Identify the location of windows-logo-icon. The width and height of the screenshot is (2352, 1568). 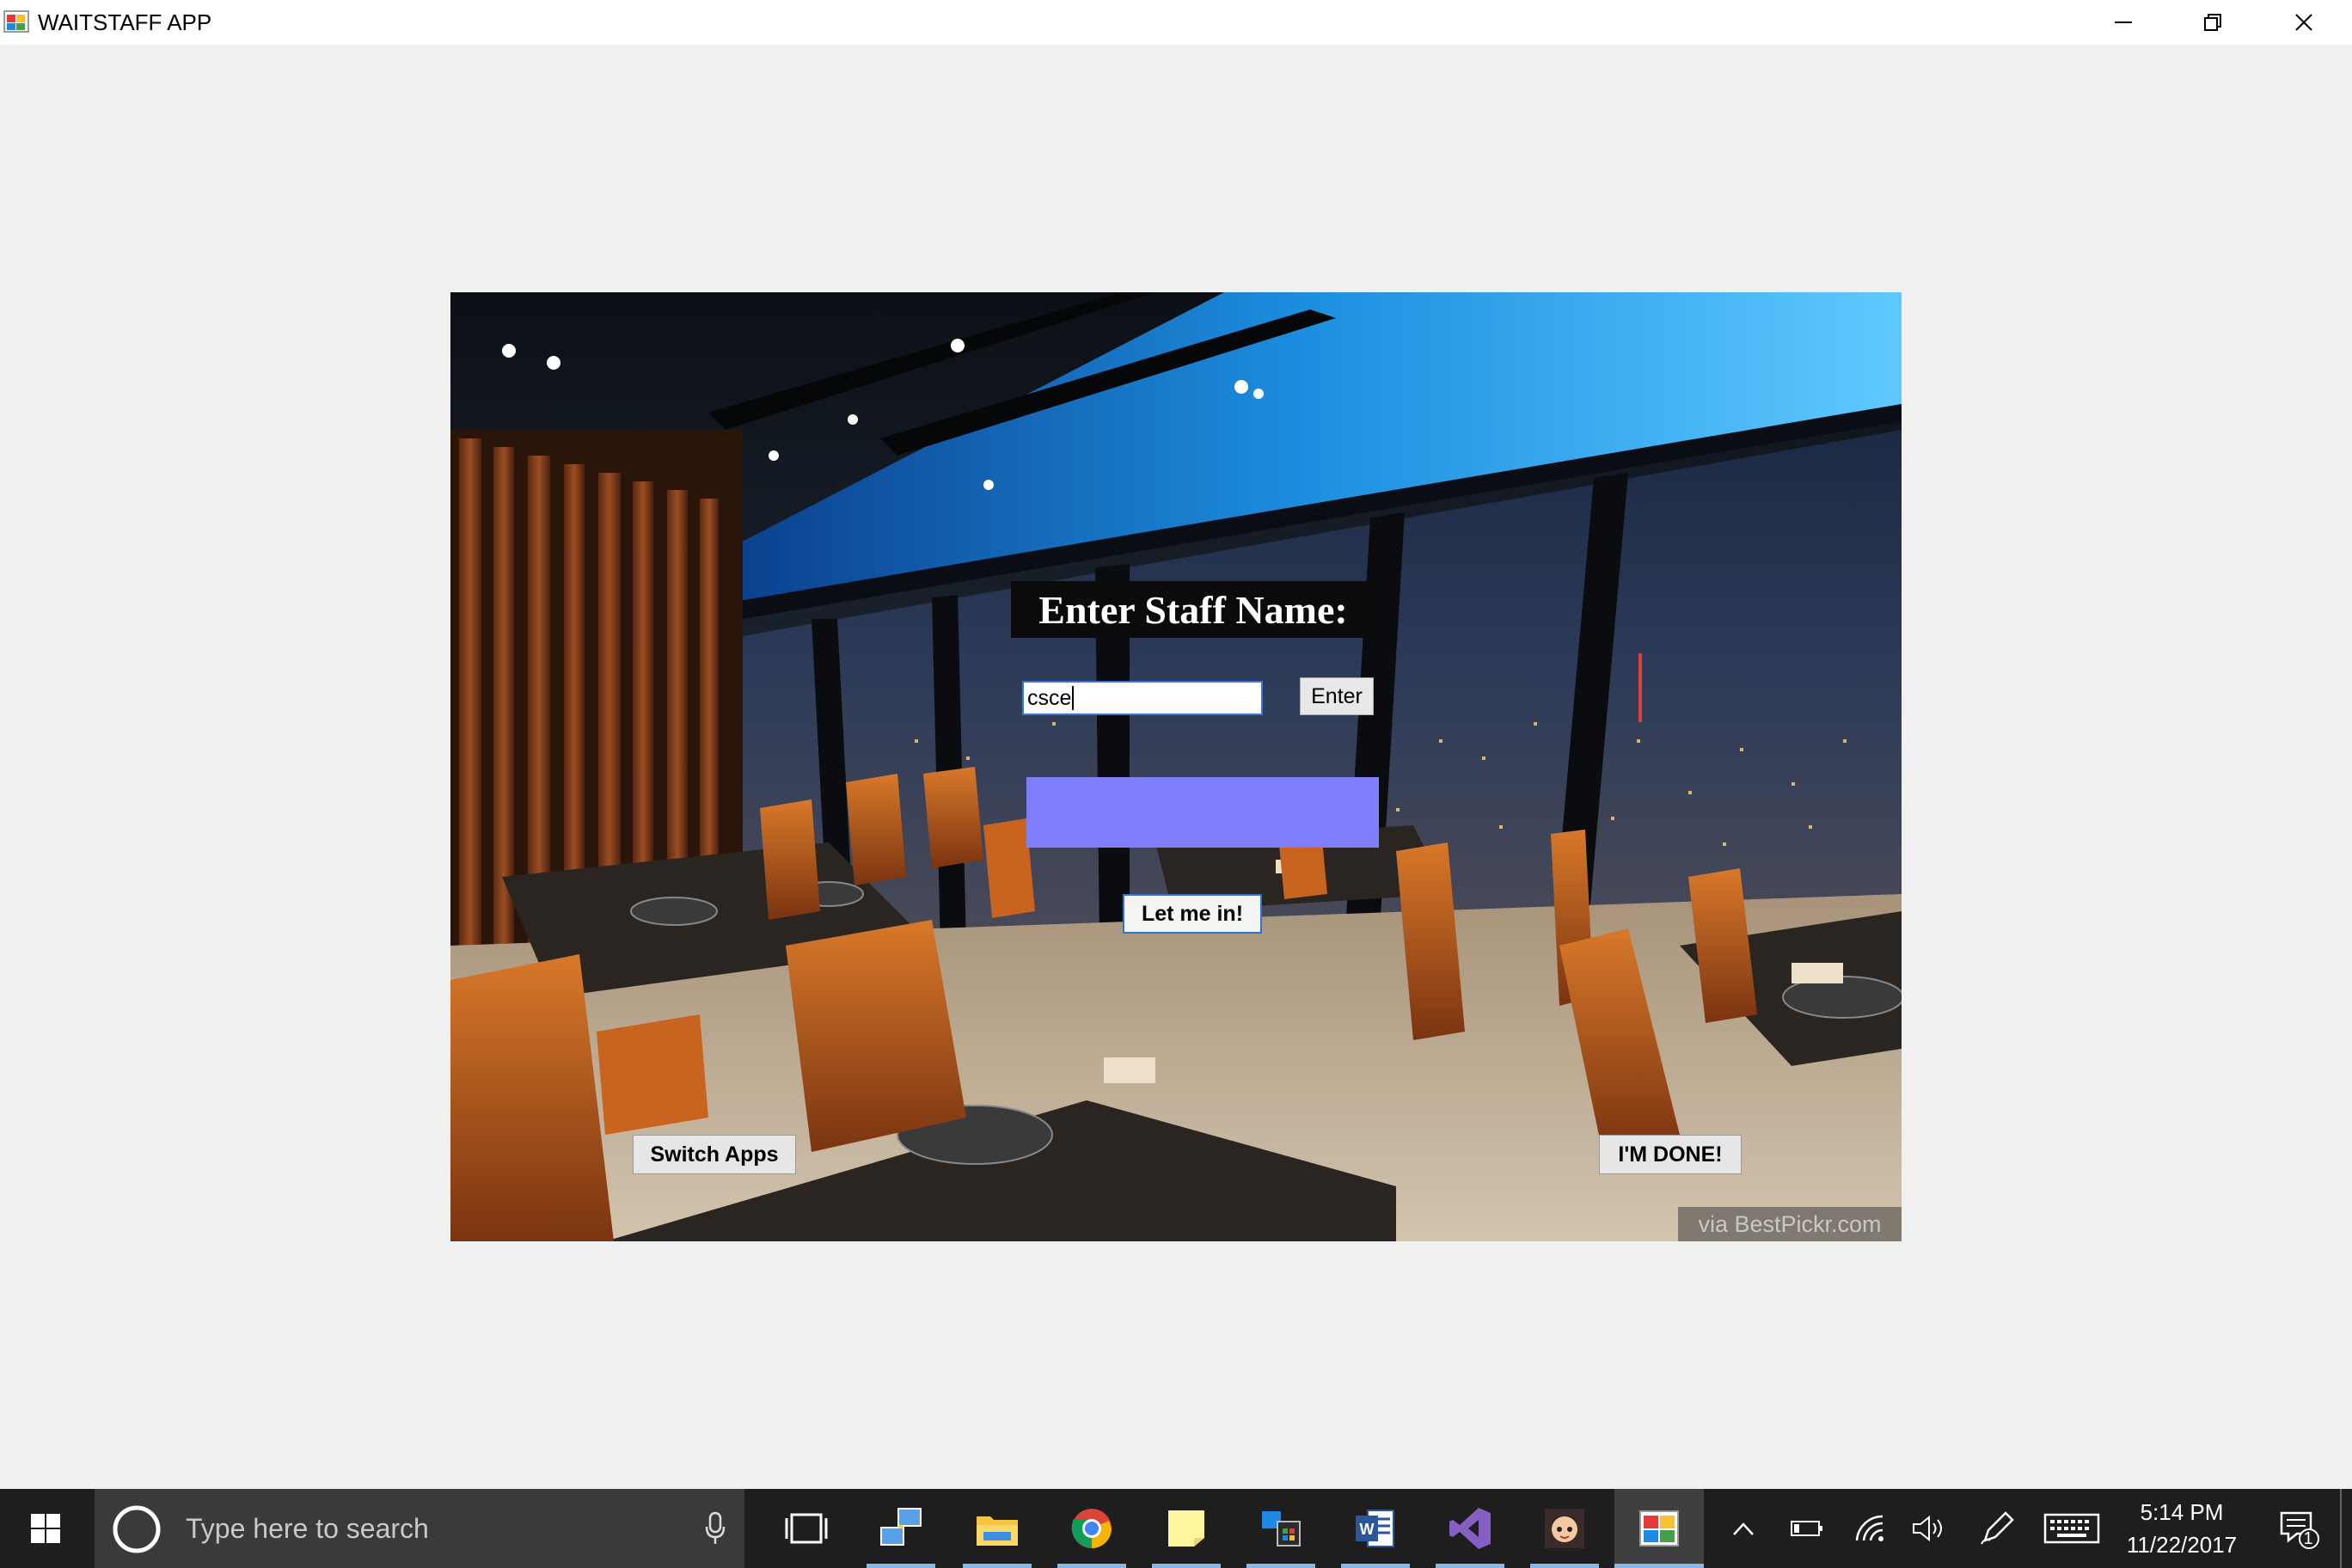
(45, 1528).